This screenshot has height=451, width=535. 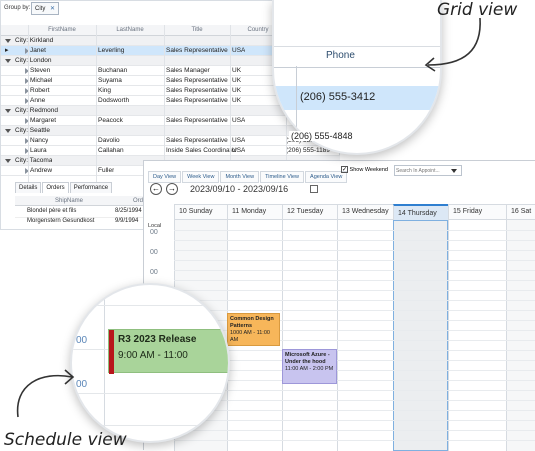 I want to click on day-header: 16 Sat, so click(x=520, y=212).